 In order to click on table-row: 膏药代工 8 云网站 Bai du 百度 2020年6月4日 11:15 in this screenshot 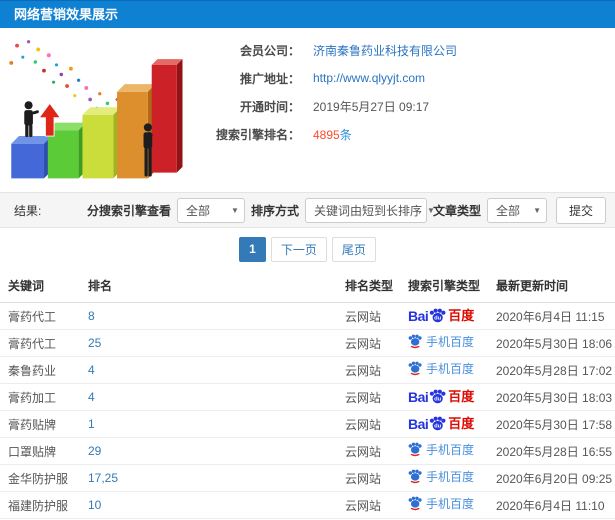, I will do `click(307, 316)`.